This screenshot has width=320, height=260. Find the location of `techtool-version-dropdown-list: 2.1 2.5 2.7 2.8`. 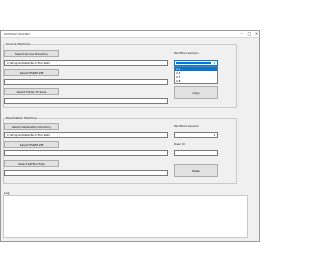

techtool-version-dropdown-list: 2.1 2.5 2.7 2.8 is located at coordinates (196, 75).